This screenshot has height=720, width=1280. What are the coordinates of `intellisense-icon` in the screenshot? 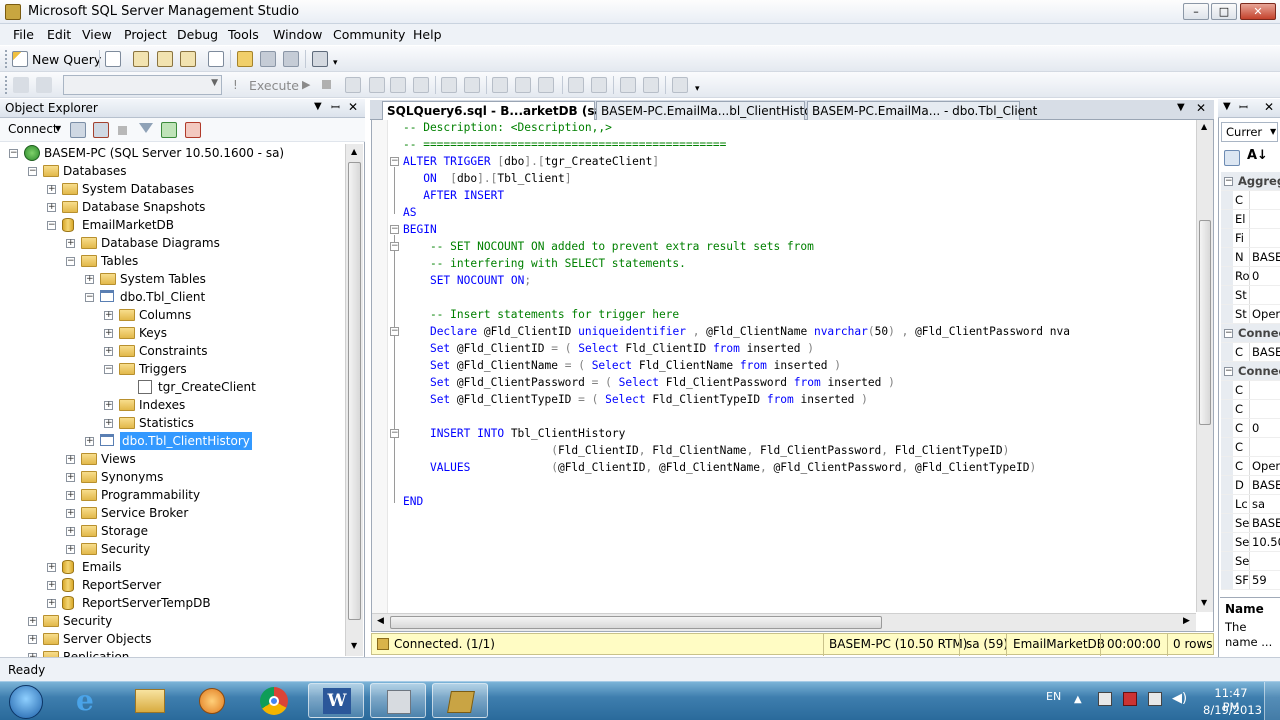 It's located at (421, 85).